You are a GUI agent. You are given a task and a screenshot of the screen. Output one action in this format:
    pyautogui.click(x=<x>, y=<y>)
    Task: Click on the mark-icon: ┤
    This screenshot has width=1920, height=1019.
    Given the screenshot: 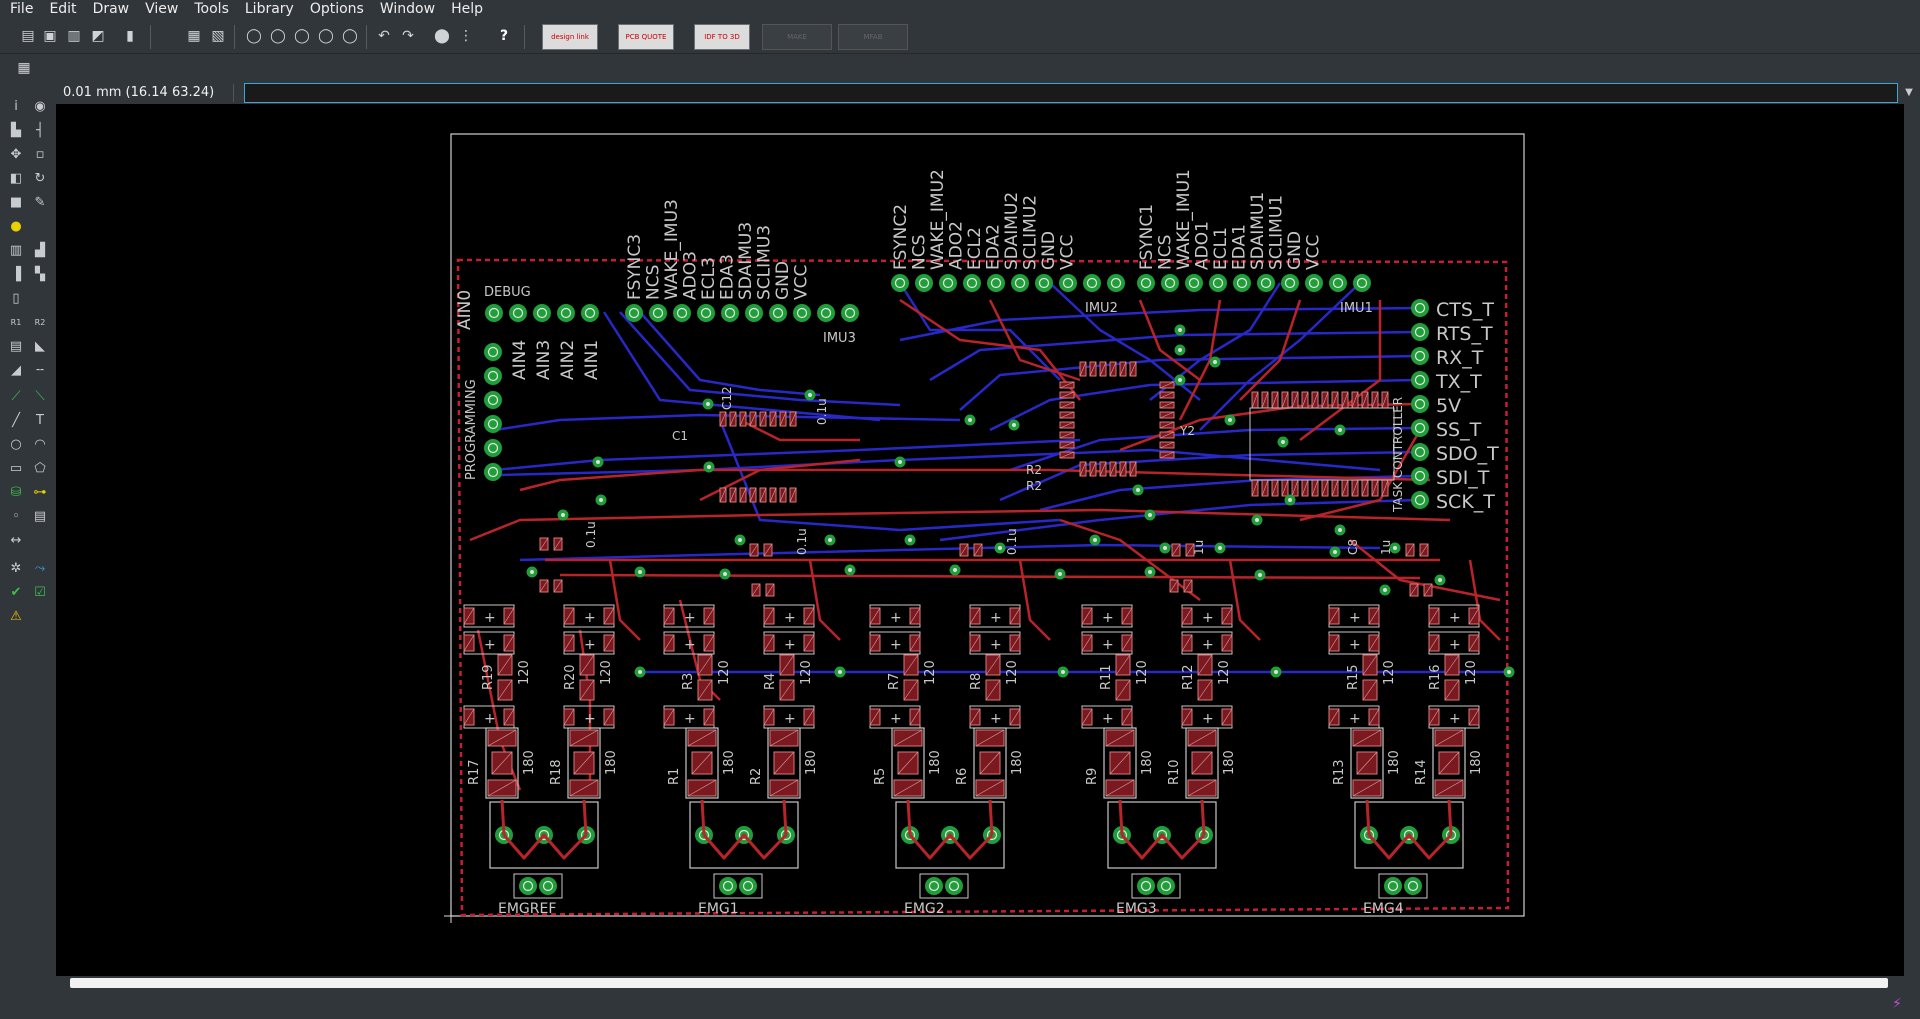 What is the action you would take?
    pyautogui.click(x=40, y=130)
    